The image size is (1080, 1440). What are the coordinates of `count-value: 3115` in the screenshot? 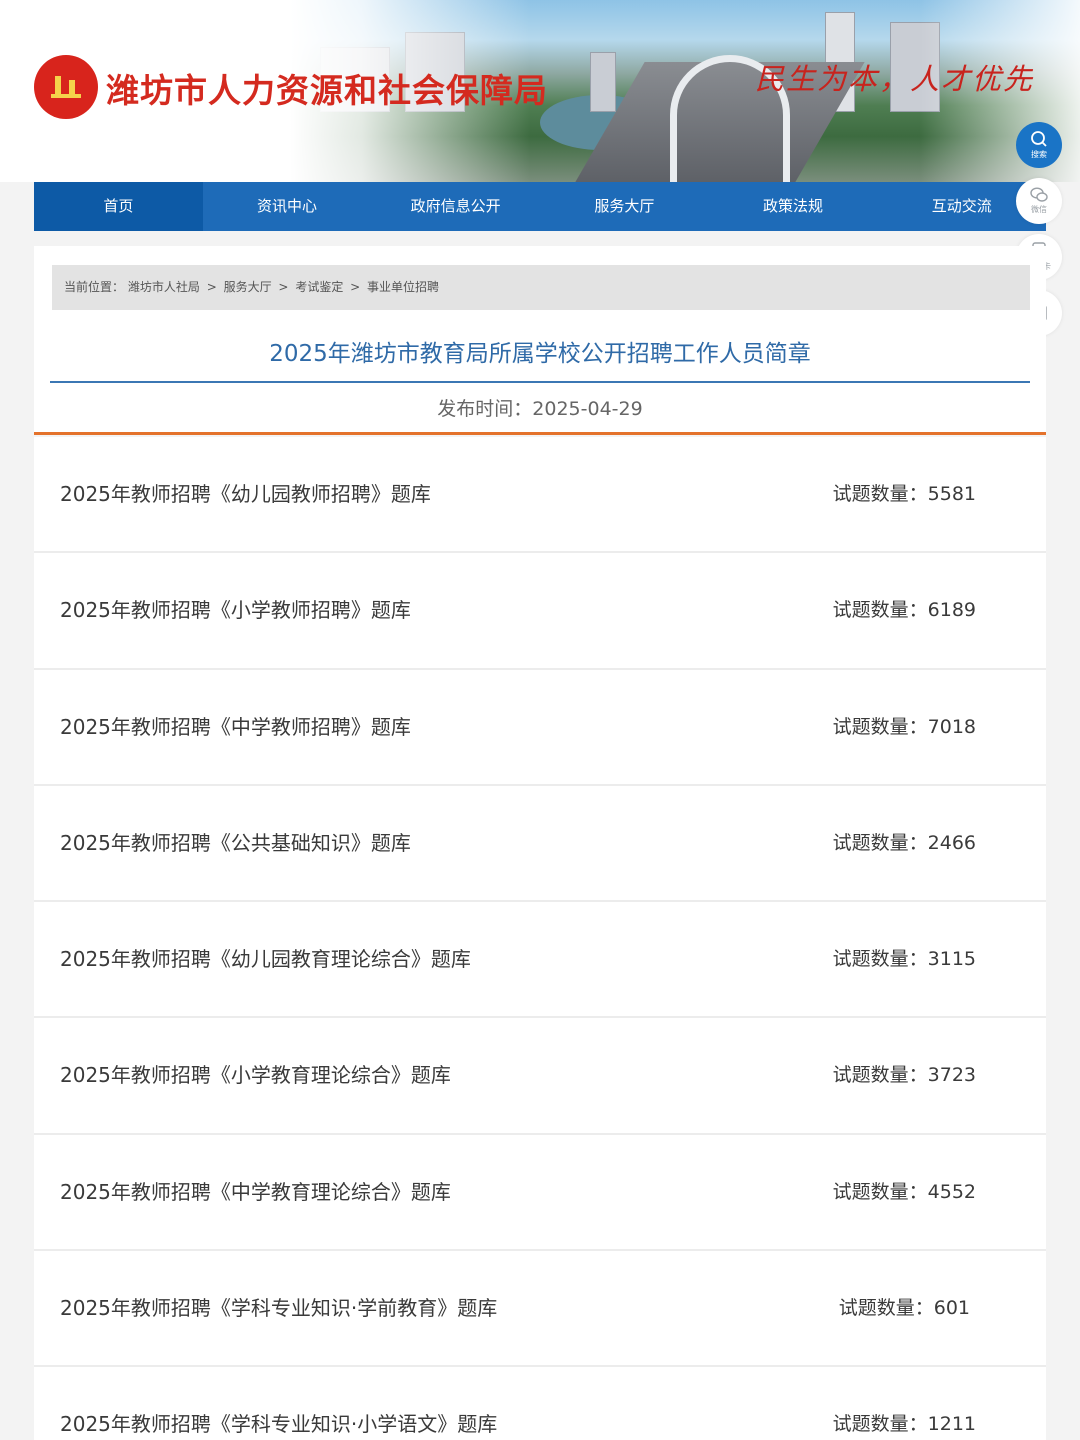 It's located at (951, 959).